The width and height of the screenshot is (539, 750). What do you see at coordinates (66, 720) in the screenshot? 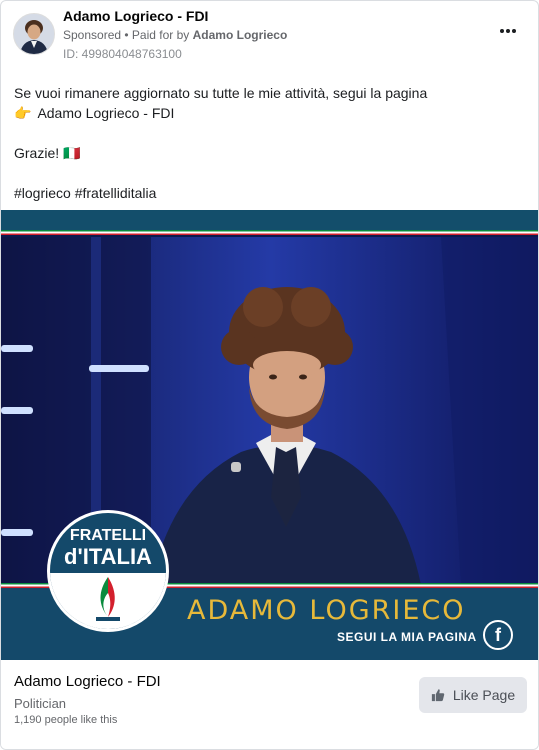
I see `footer-like-count: 1,190 people like this` at bounding box center [66, 720].